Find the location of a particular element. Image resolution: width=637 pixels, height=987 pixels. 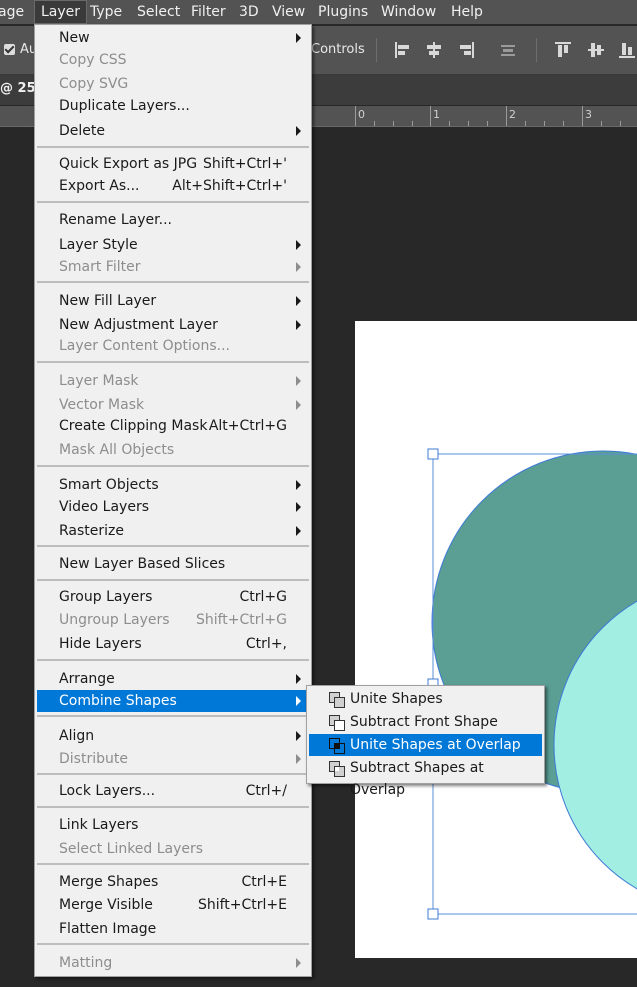

menu-item-layer-style: Layer Style is located at coordinates (173, 245).